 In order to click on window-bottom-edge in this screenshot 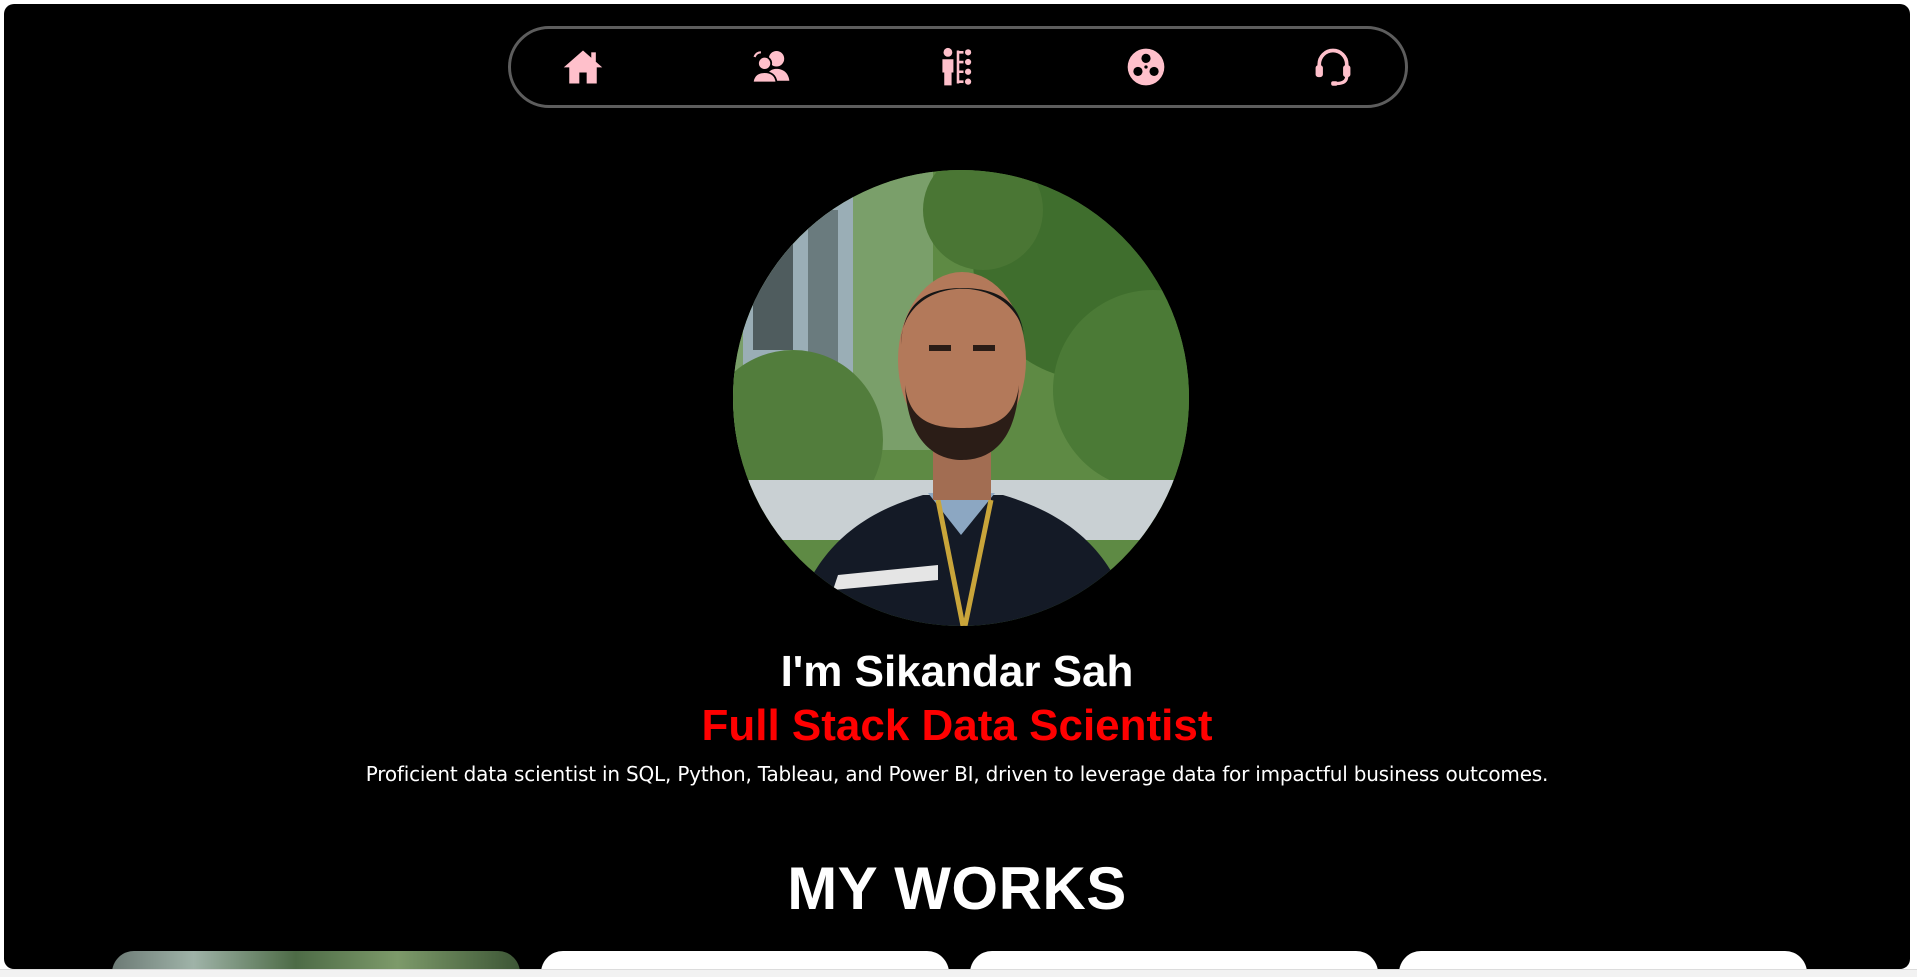, I will do `click(958, 973)`.